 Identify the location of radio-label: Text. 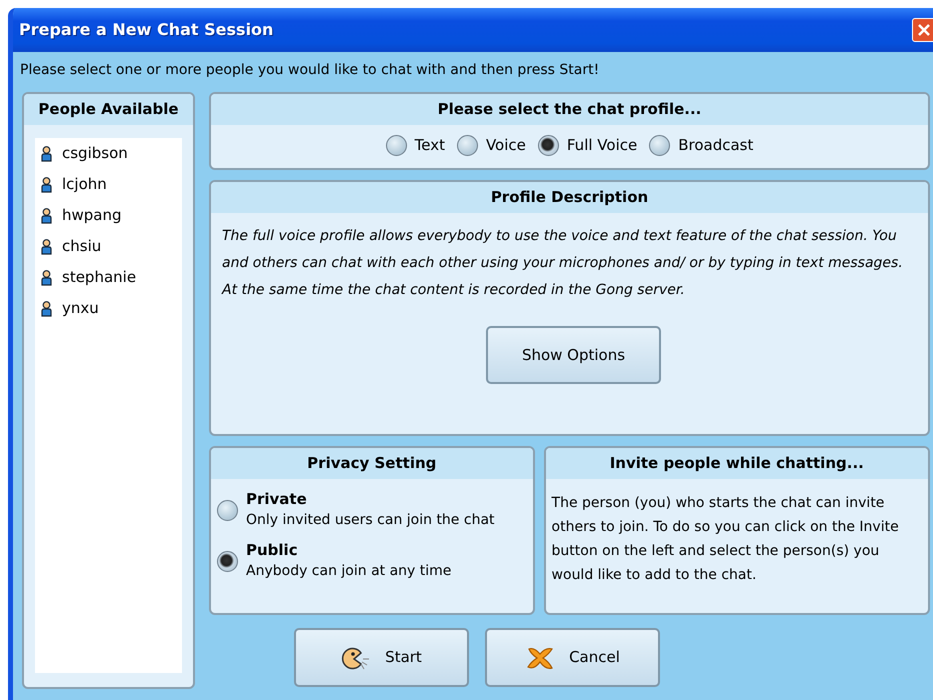
(429, 145).